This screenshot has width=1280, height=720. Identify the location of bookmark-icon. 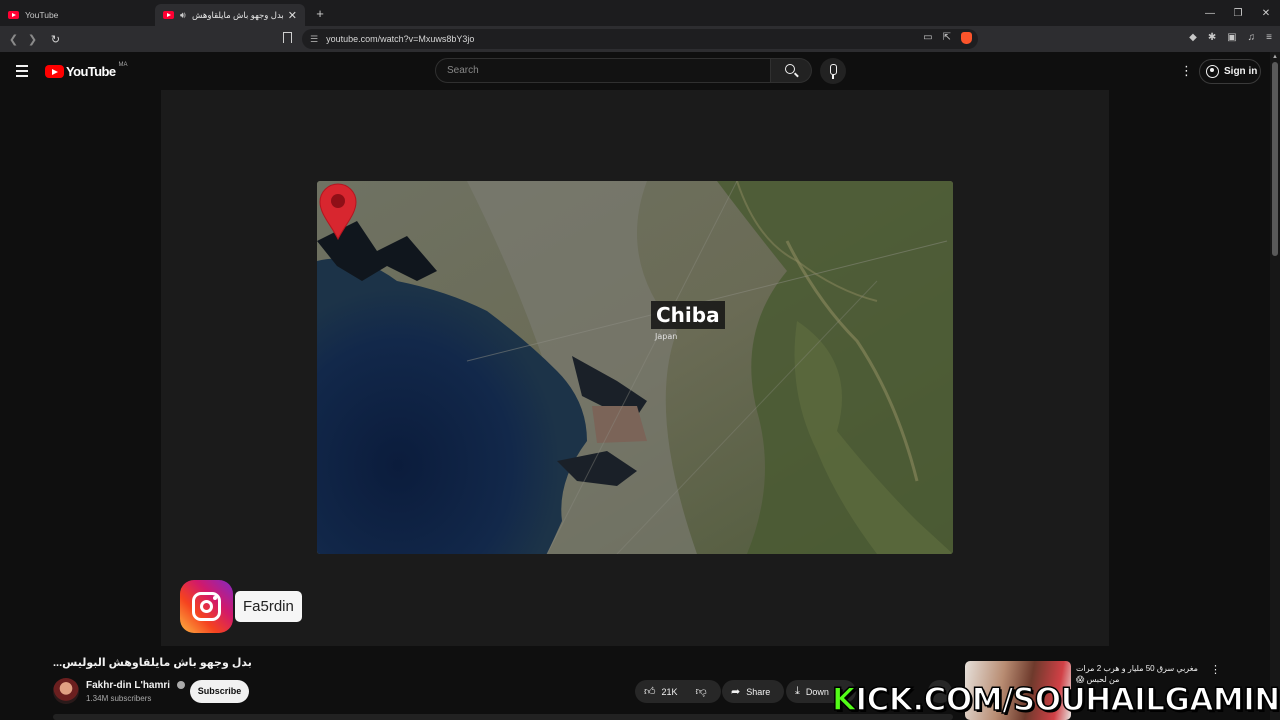
(287, 37).